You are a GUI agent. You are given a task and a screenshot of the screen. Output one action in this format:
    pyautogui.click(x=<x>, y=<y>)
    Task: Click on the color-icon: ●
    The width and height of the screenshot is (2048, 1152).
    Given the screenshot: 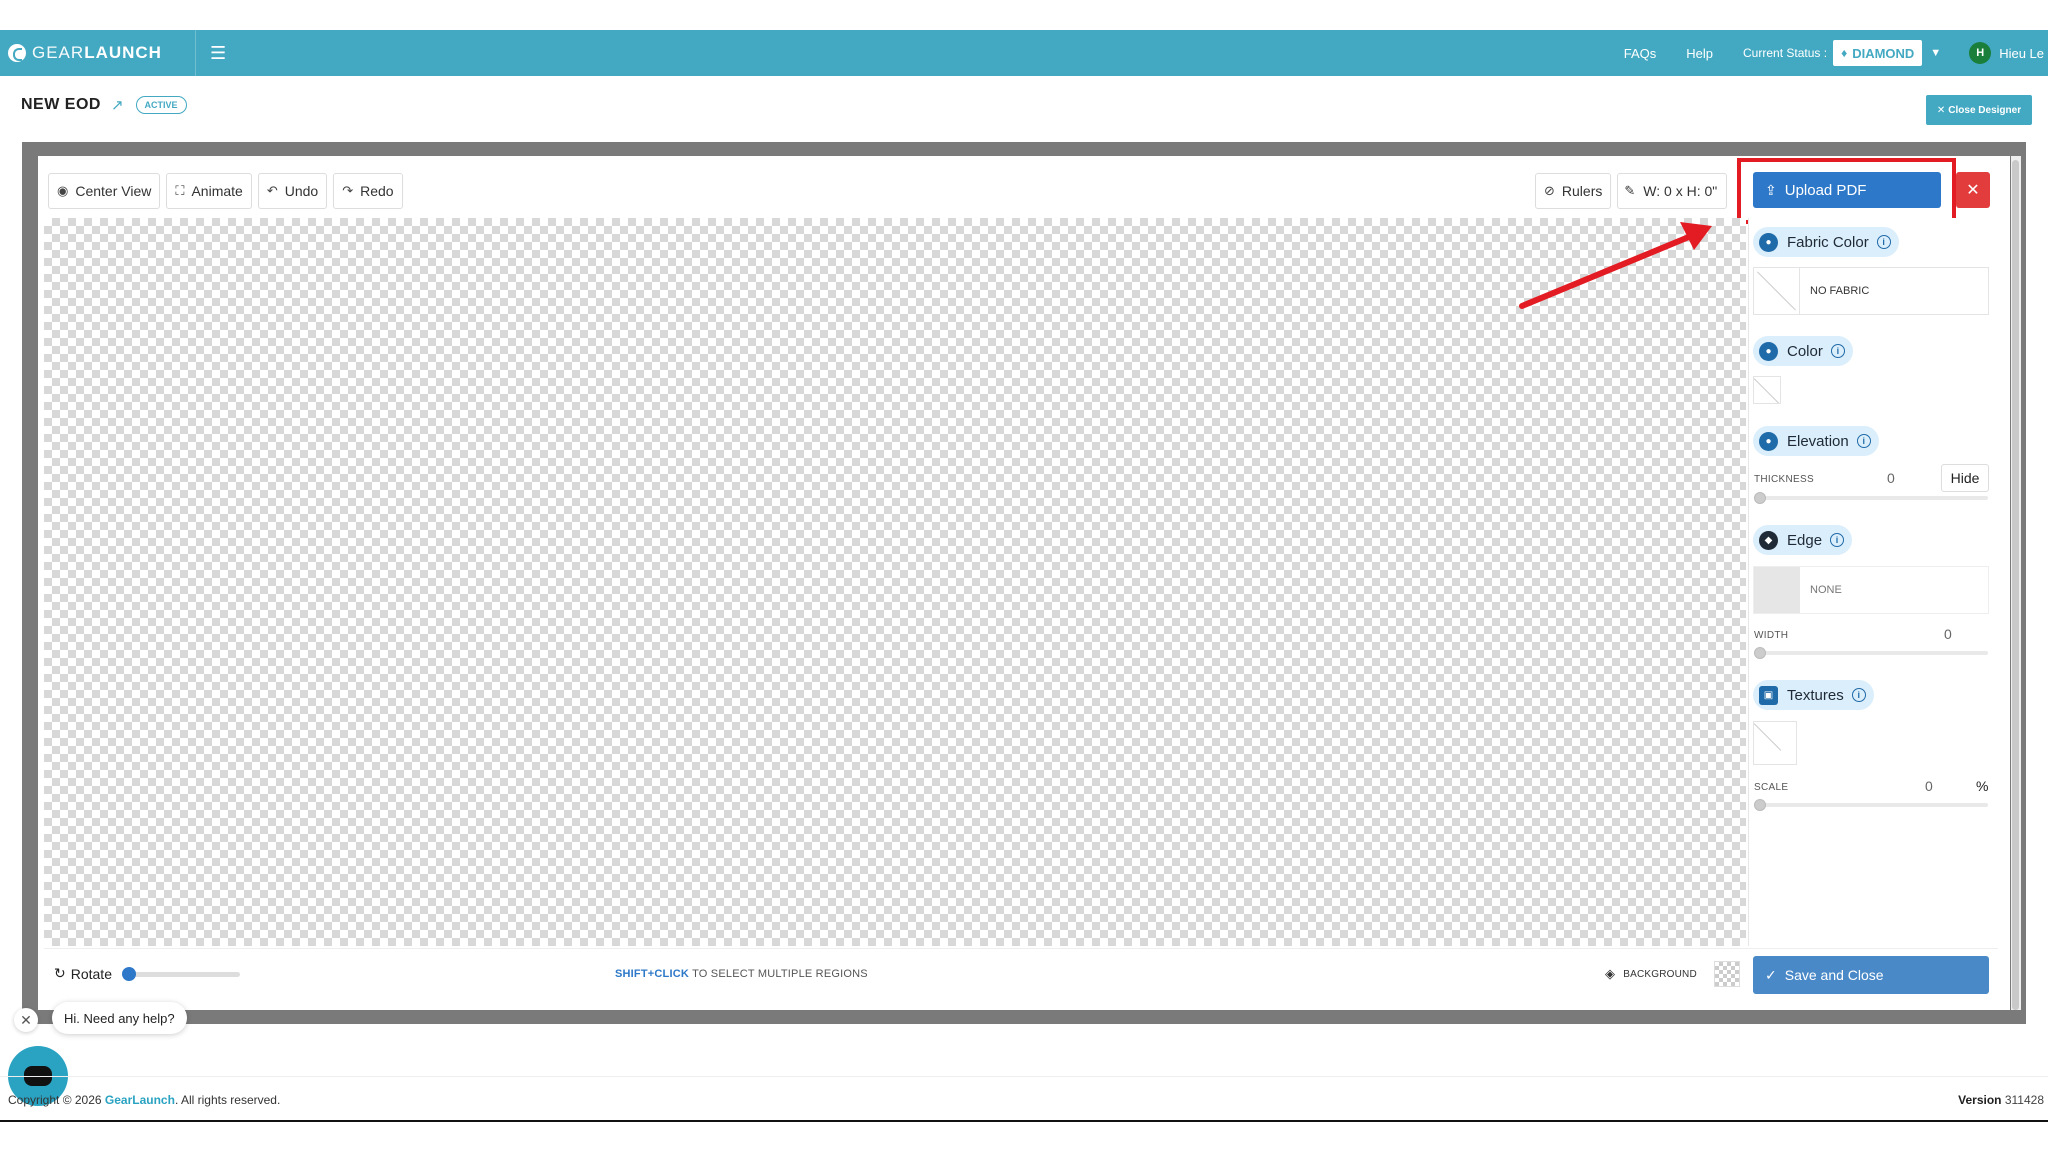 What is the action you would take?
    pyautogui.click(x=1768, y=351)
    